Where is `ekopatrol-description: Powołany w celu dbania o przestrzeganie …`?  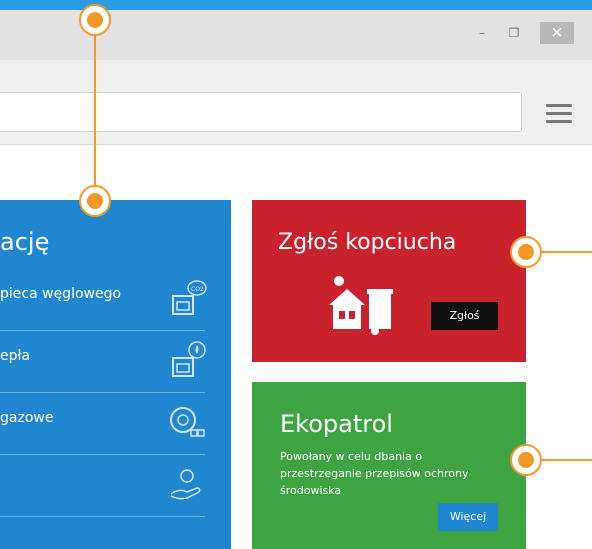 ekopatrol-description: Powołany w celu dbania o przestrzeganie … is located at coordinates (374, 473).